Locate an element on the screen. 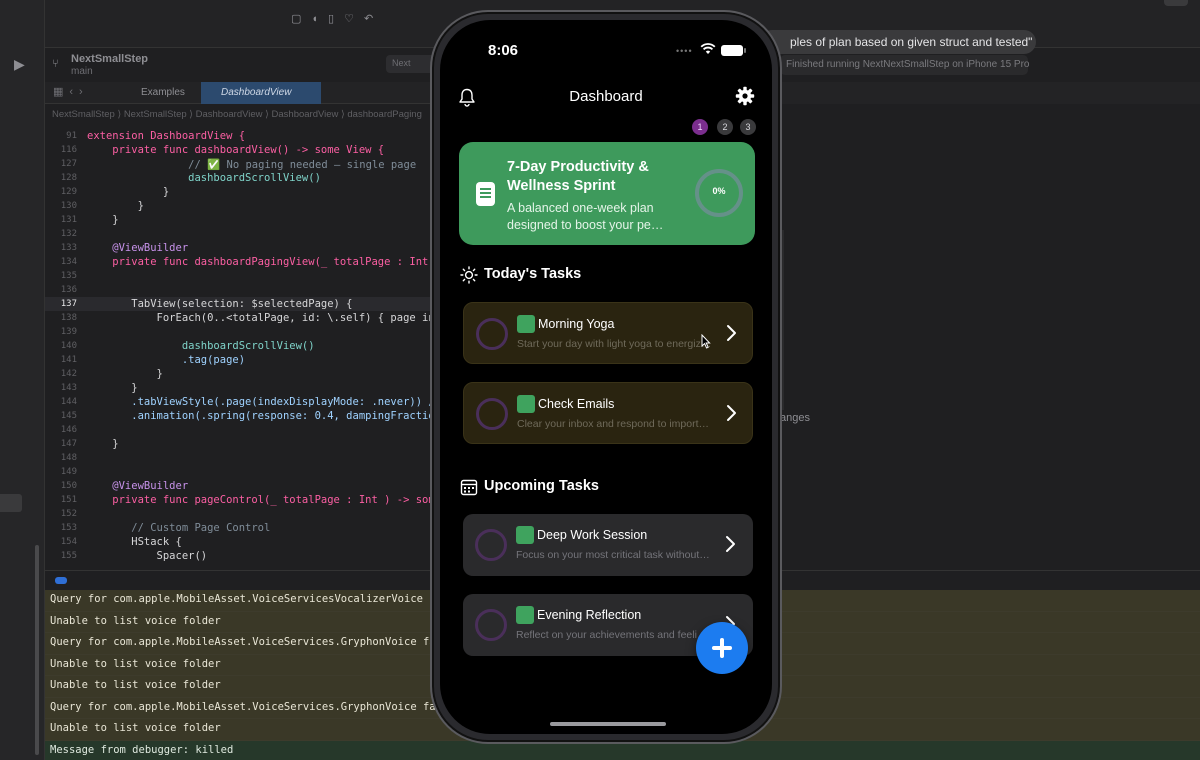 The height and width of the screenshot is (760, 1200). console-toggle is located at coordinates (61, 580).